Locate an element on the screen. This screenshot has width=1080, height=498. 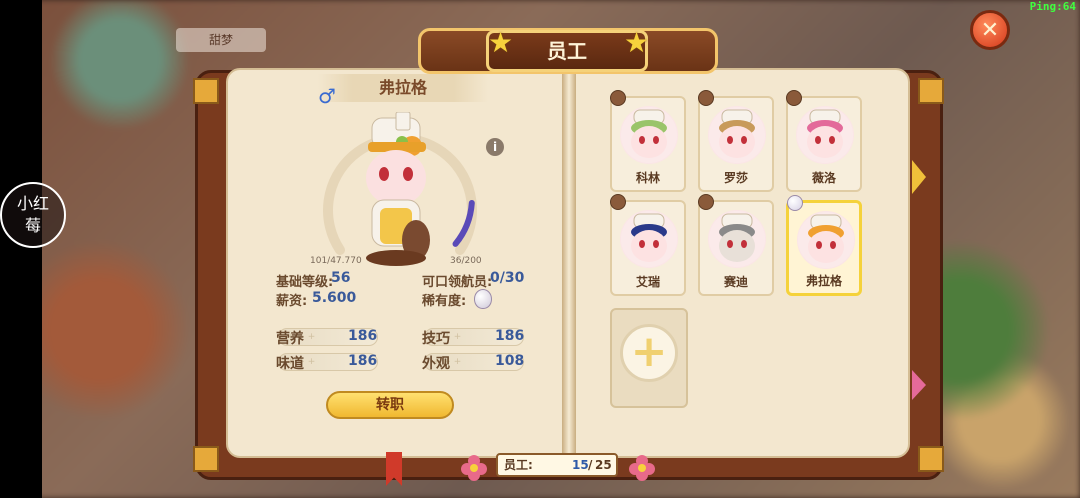
employee-card: 科林 is located at coordinates (648, 141).